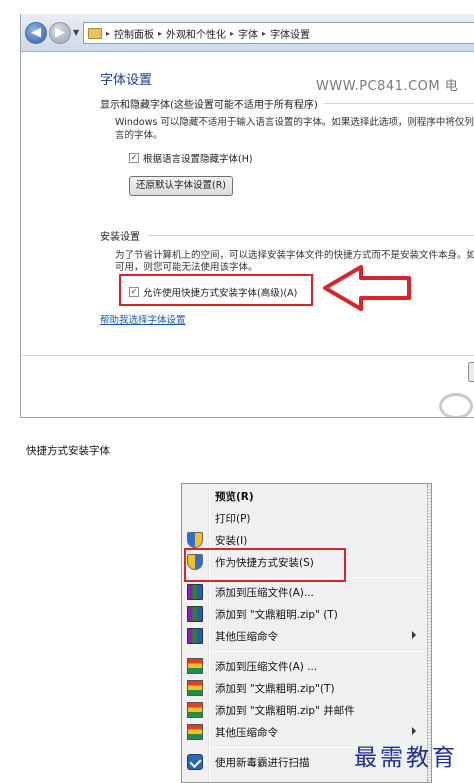  What do you see at coordinates (275, 689) in the screenshot?
I see `menu-item-label: 添加到 "文鼎粗明.zip"(T)` at bounding box center [275, 689].